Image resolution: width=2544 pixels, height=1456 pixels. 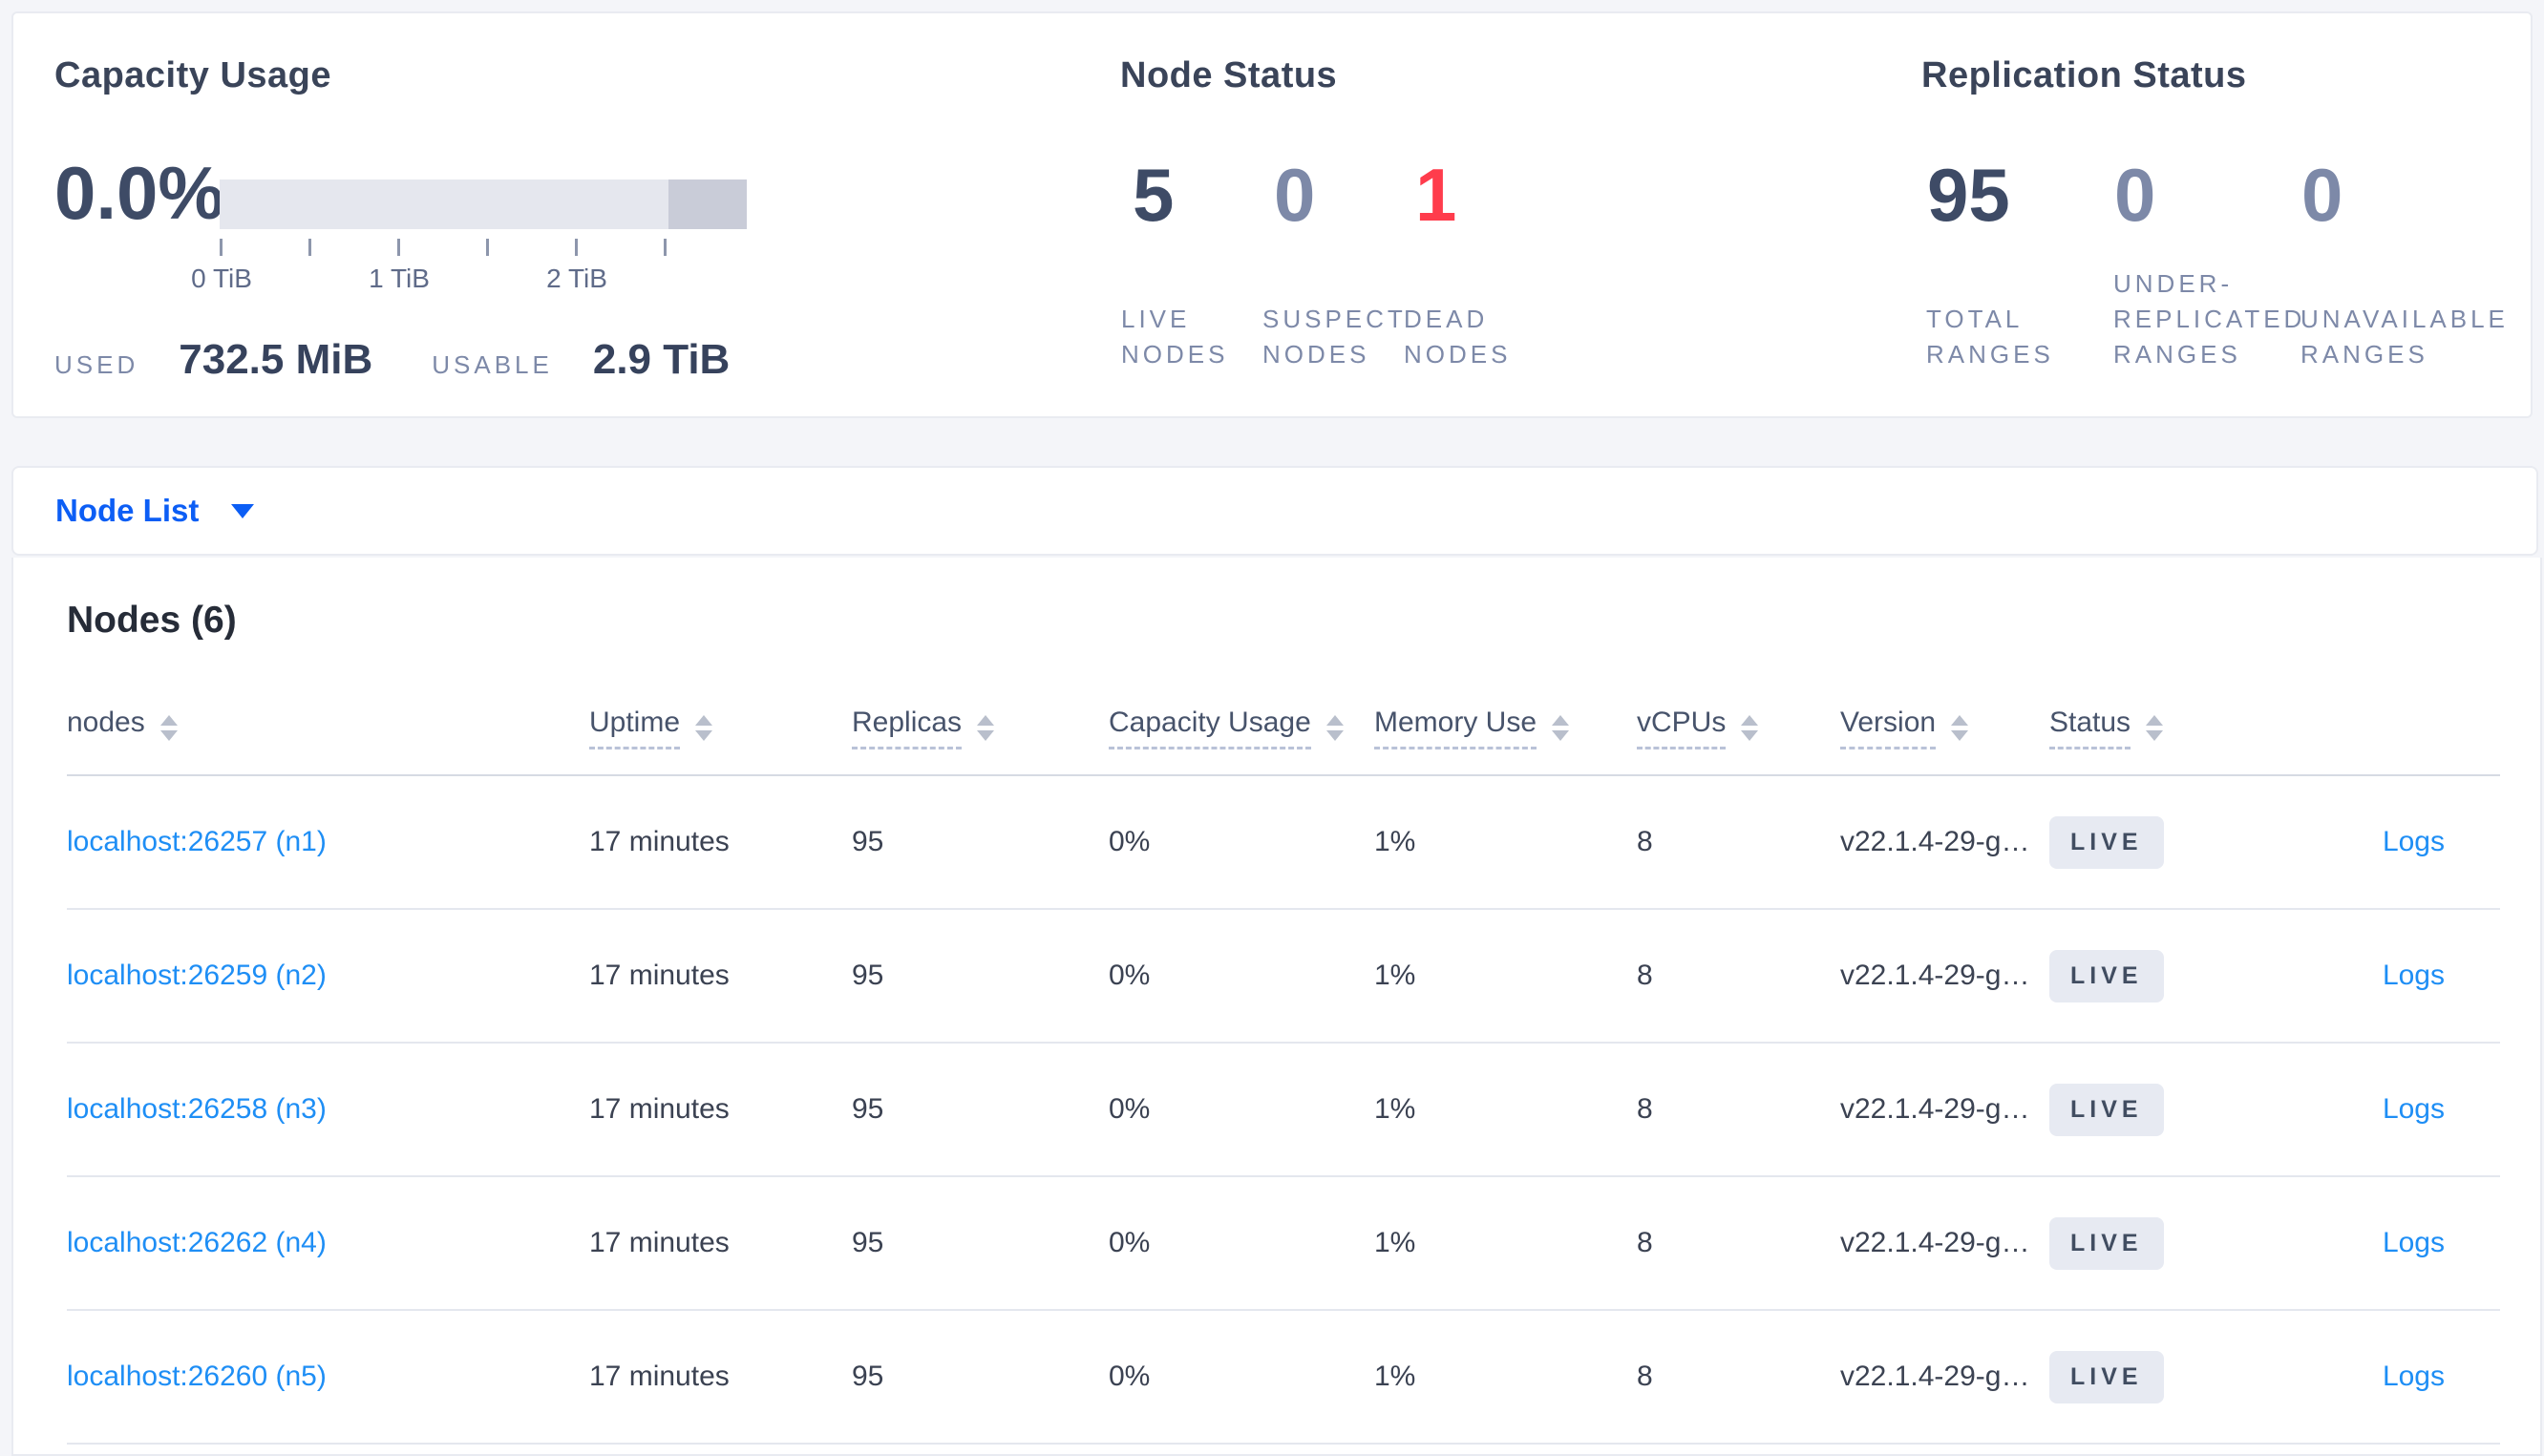 I want to click on column-label: Status, so click(x=2090, y=728).